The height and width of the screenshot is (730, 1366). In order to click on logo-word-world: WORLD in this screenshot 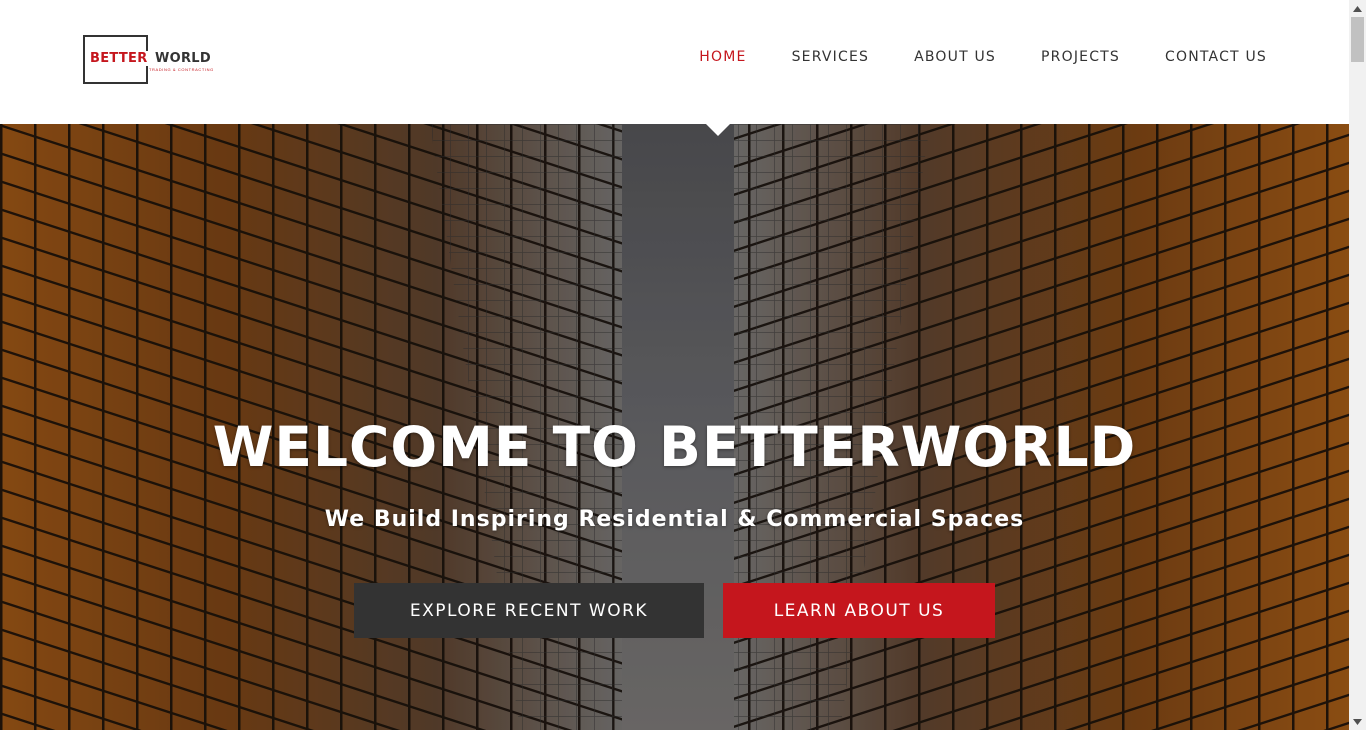, I will do `click(183, 58)`.